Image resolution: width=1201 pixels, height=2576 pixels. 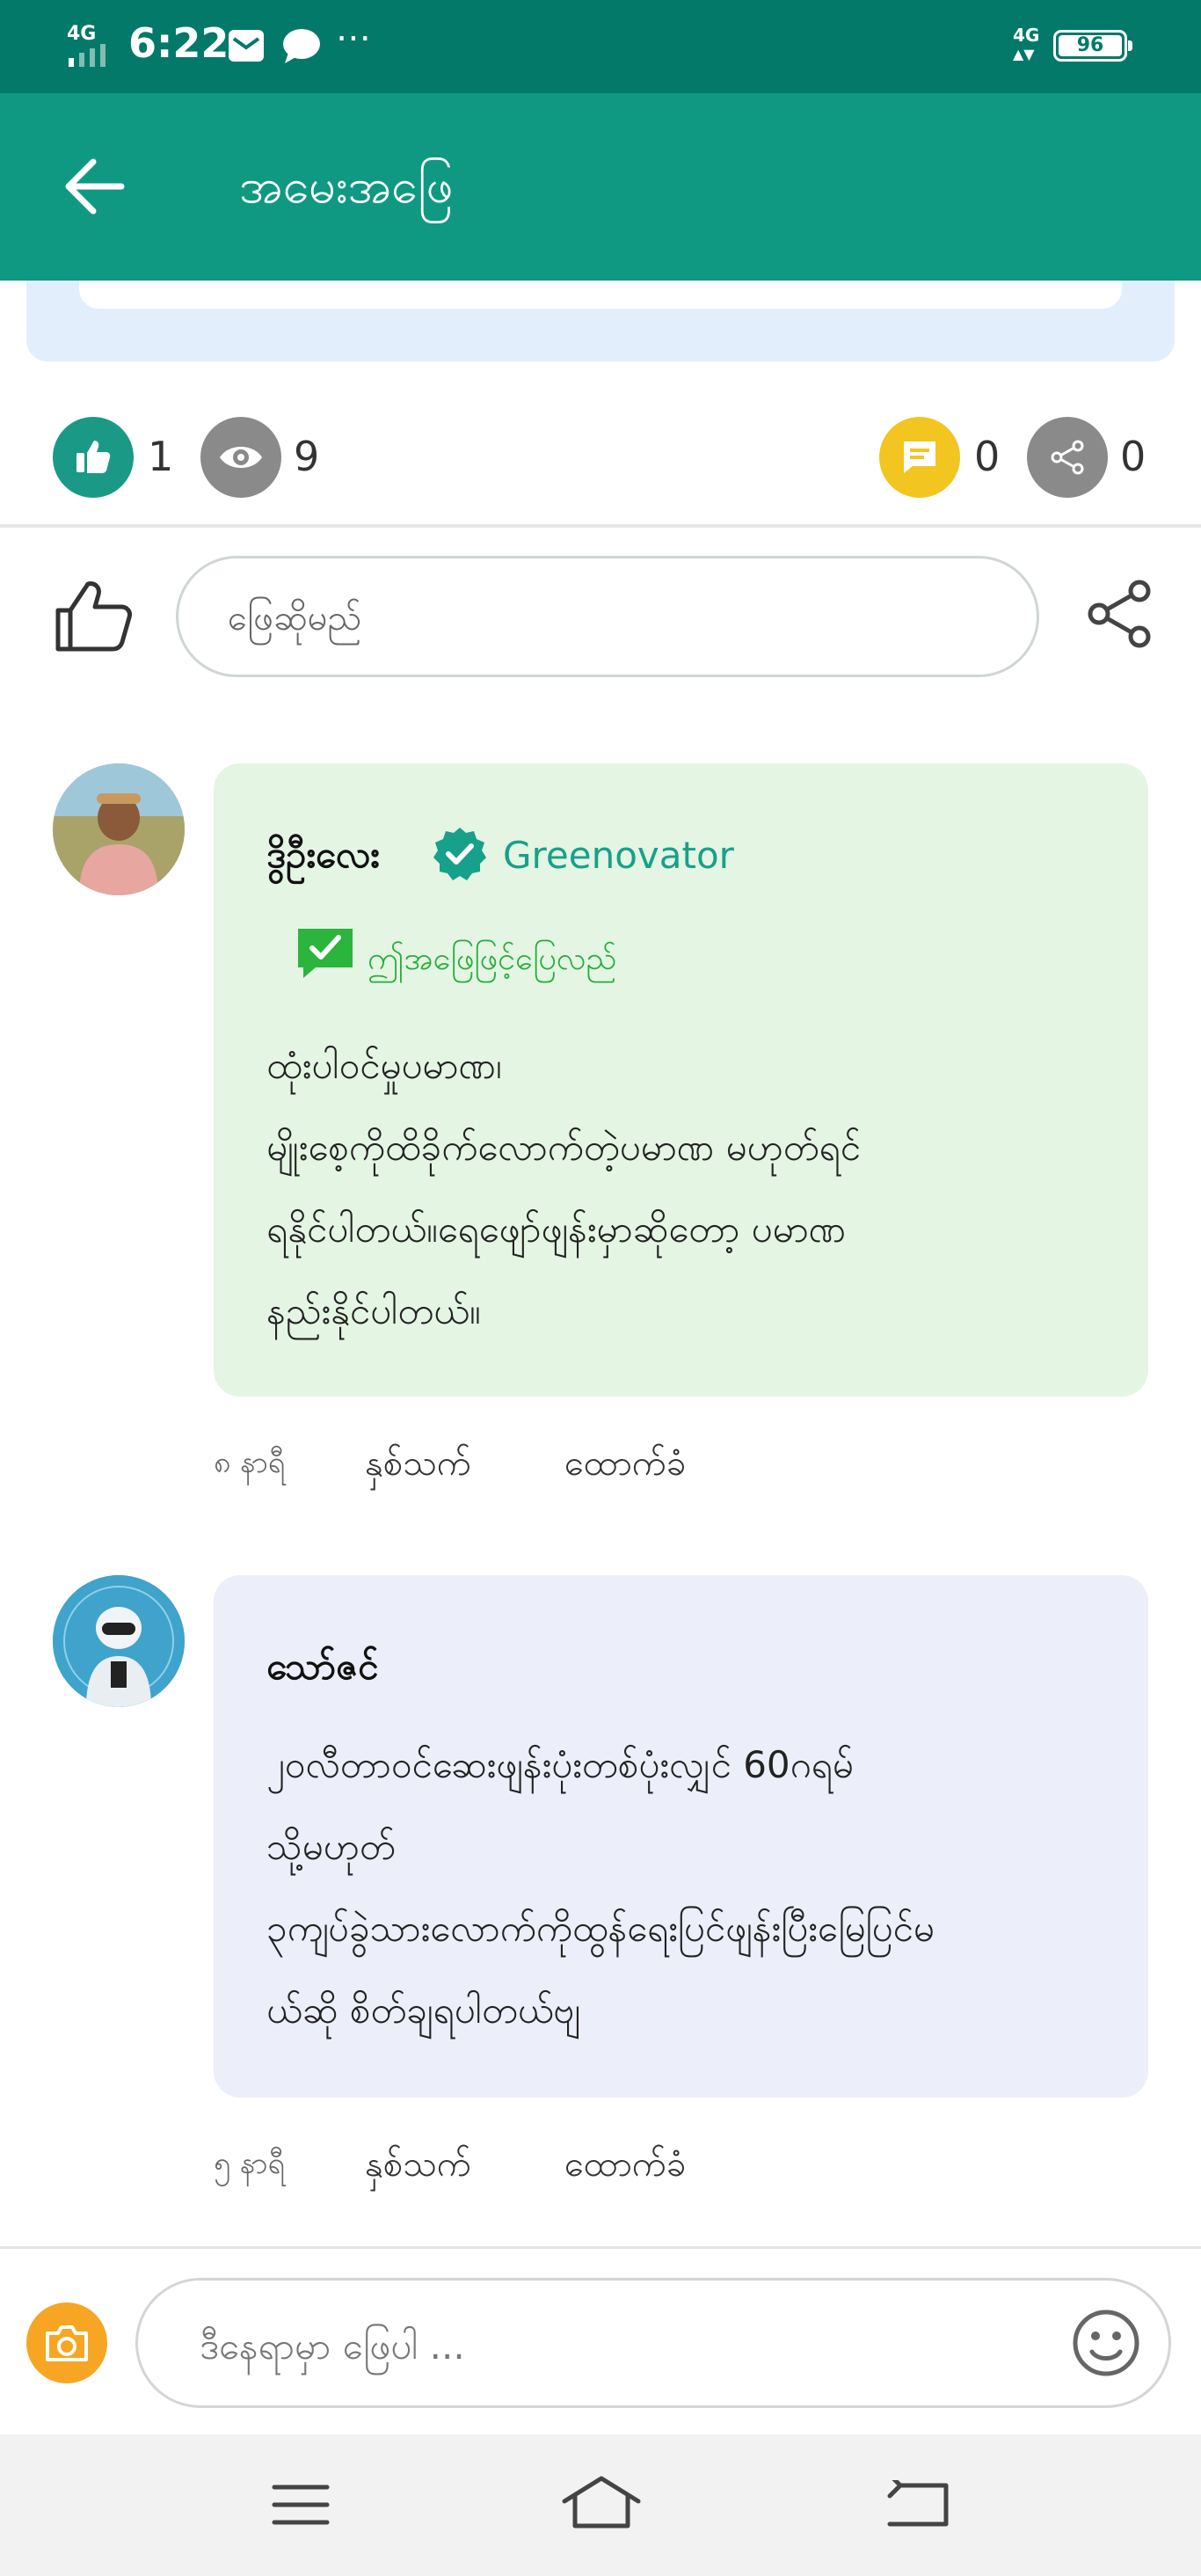 I want to click on camera-button, so click(x=66, y=2342).